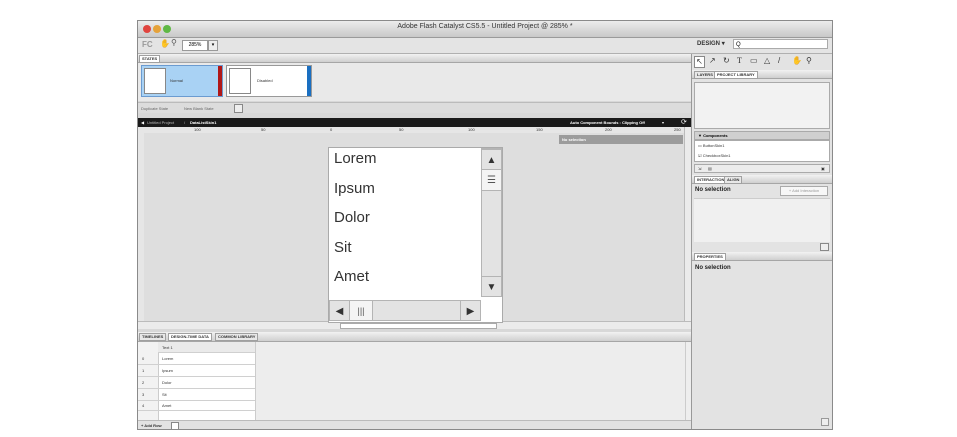 The image size is (957, 437). What do you see at coordinates (699, 168) in the screenshot?
I see `import-icon: ⇲` at bounding box center [699, 168].